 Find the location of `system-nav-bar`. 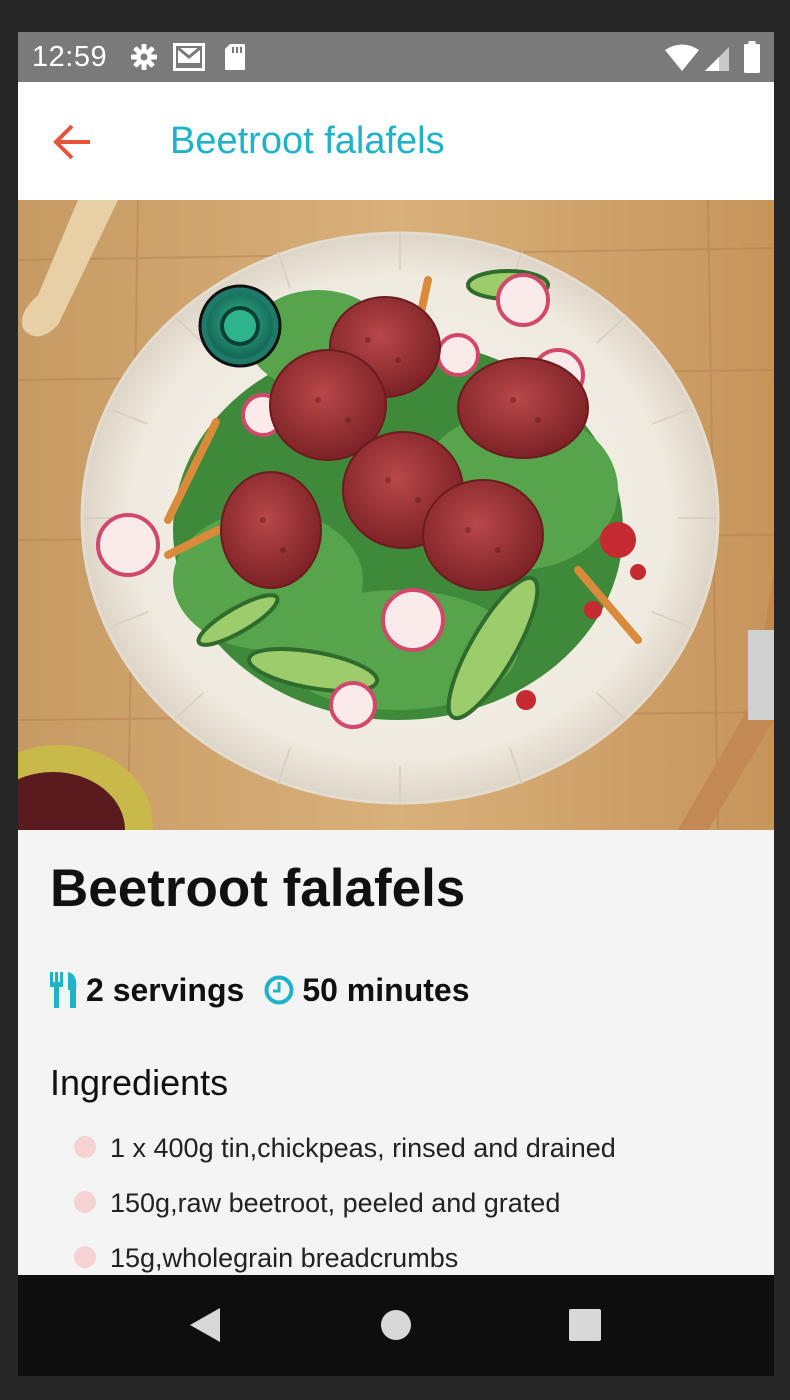

system-nav-bar is located at coordinates (396, 1325).